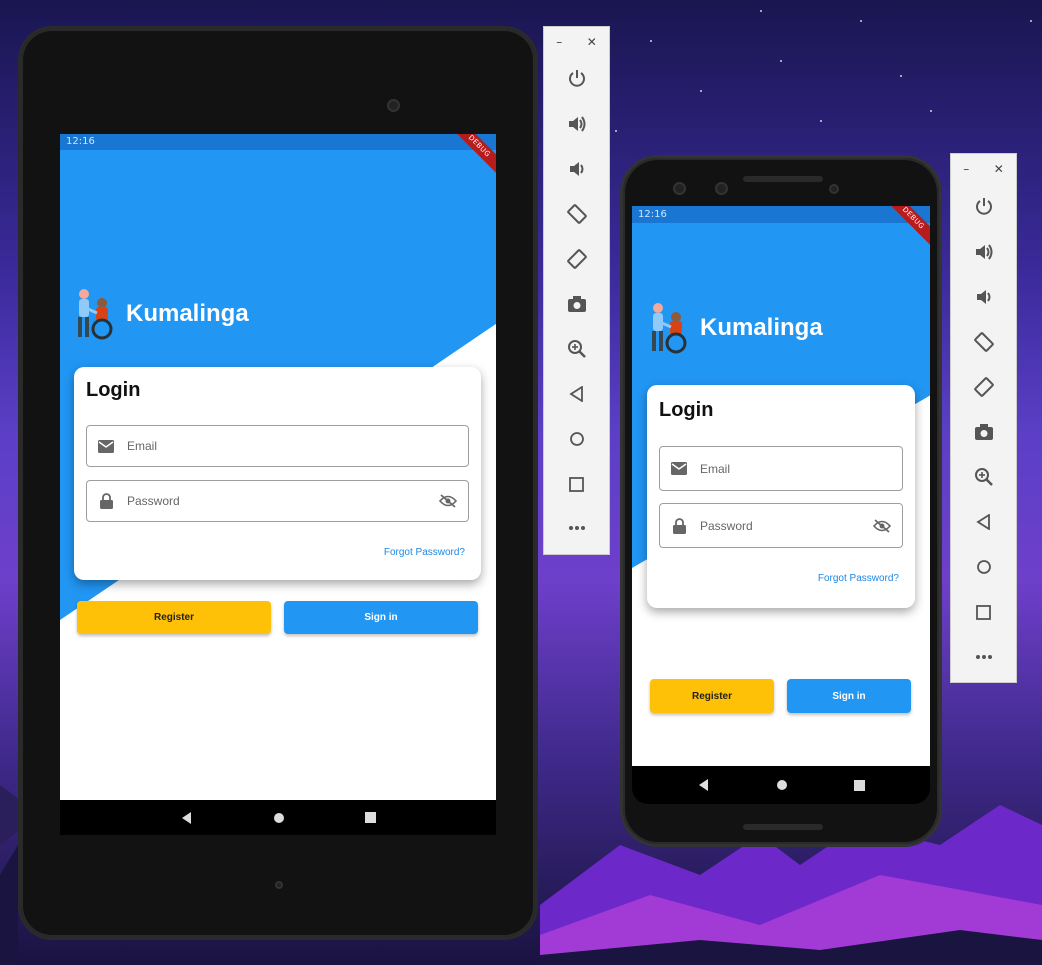  What do you see at coordinates (679, 188) in the screenshot?
I see `phone-front-camera-left` at bounding box center [679, 188].